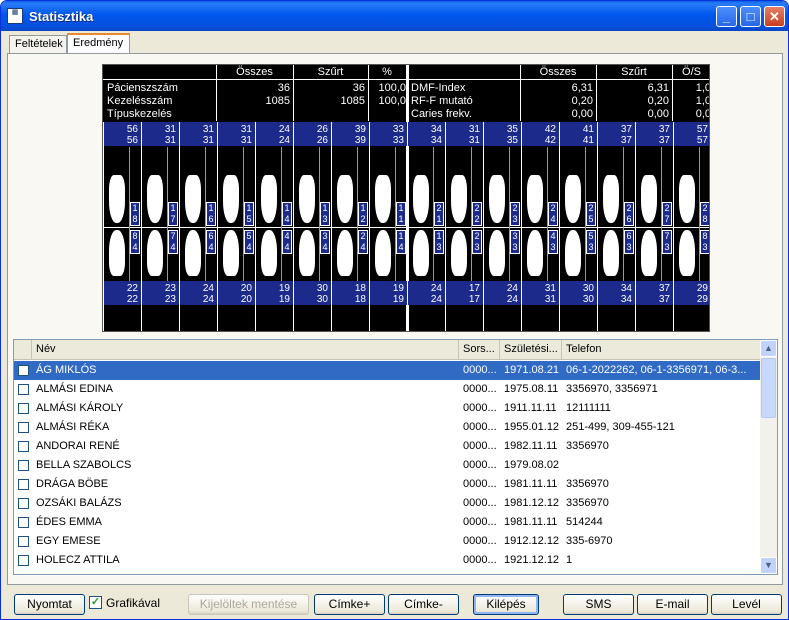 The height and width of the screenshot is (620, 789). I want to click on cell-birth: 1982.11.11, so click(531, 446).